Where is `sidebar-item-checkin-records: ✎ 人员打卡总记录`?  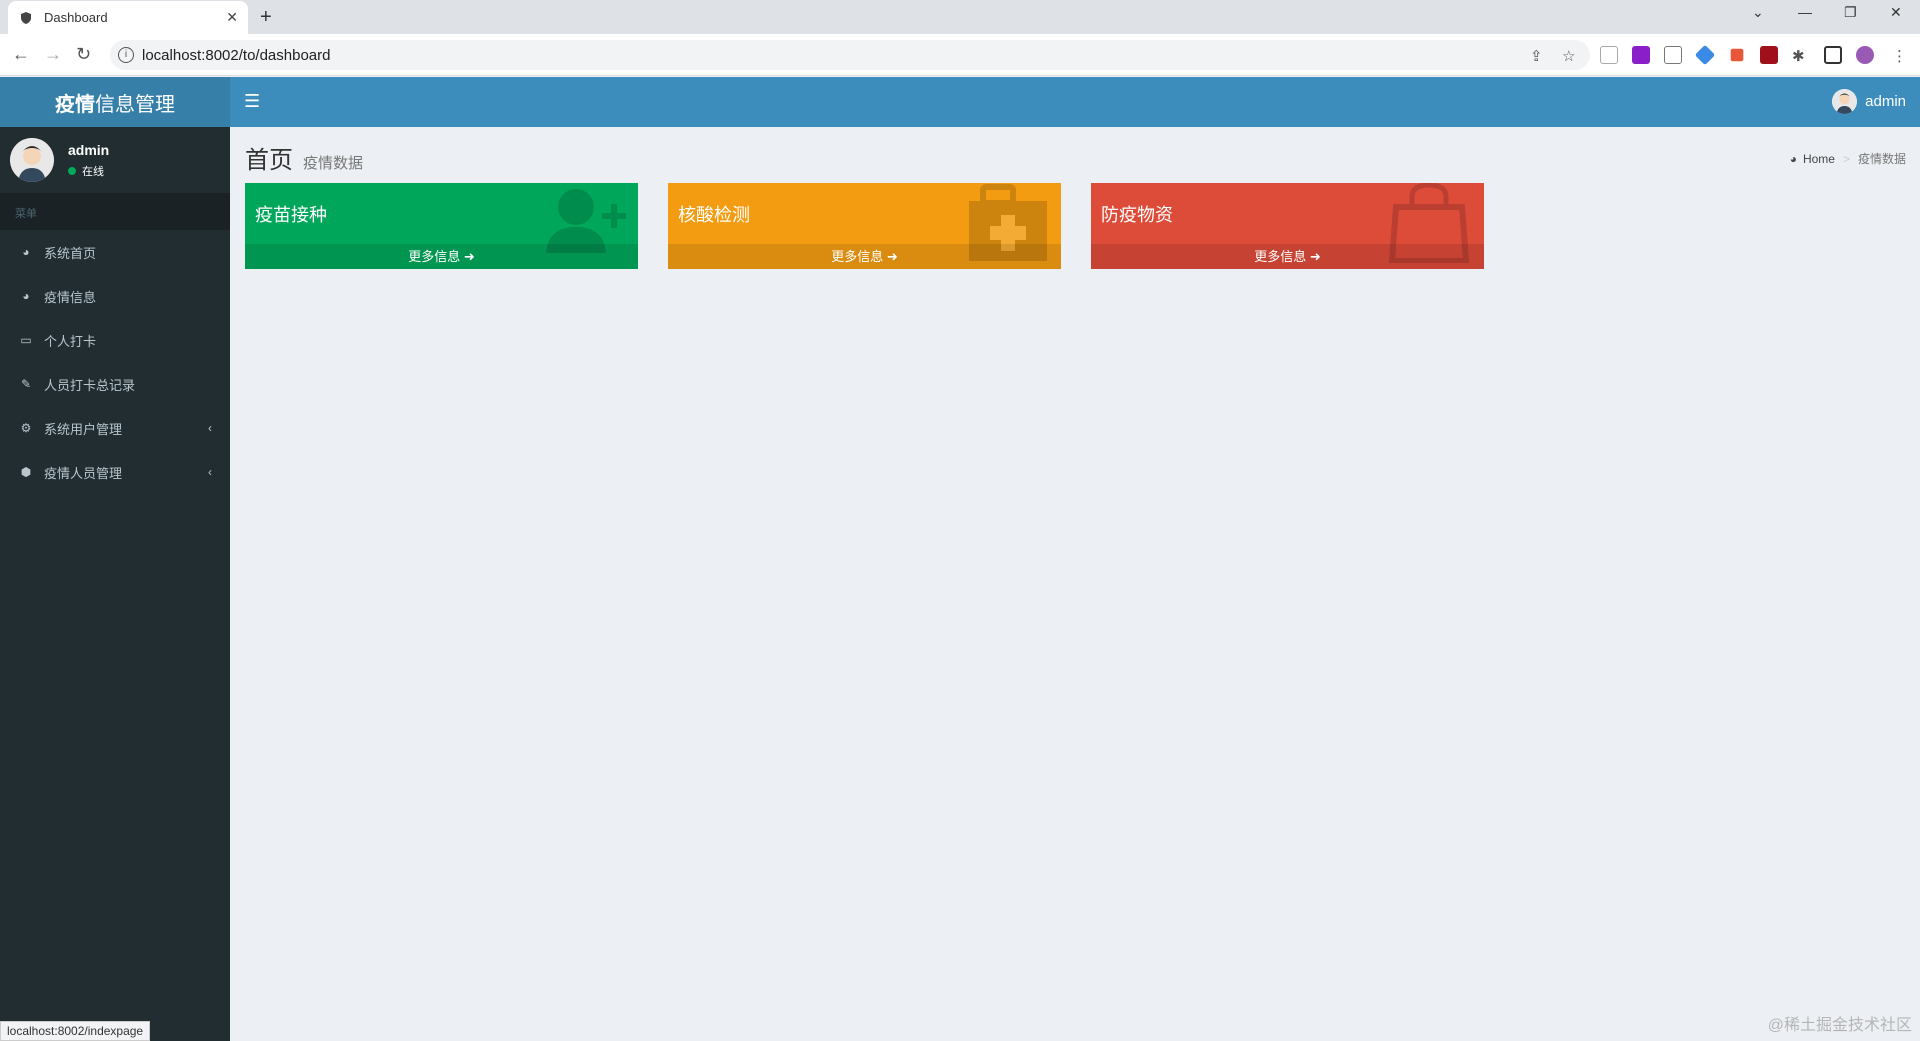
sidebar-item-checkin-records: ✎ 人员打卡总记录 is located at coordinates (115, 384).